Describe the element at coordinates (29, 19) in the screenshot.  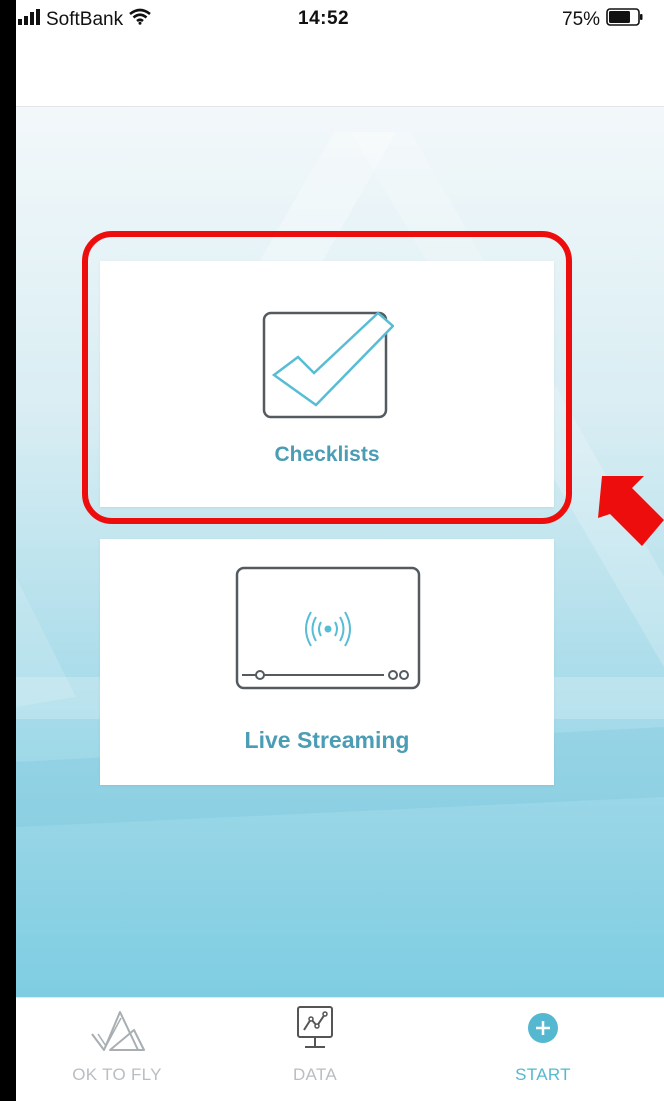
I see `signal-icon` at that location.